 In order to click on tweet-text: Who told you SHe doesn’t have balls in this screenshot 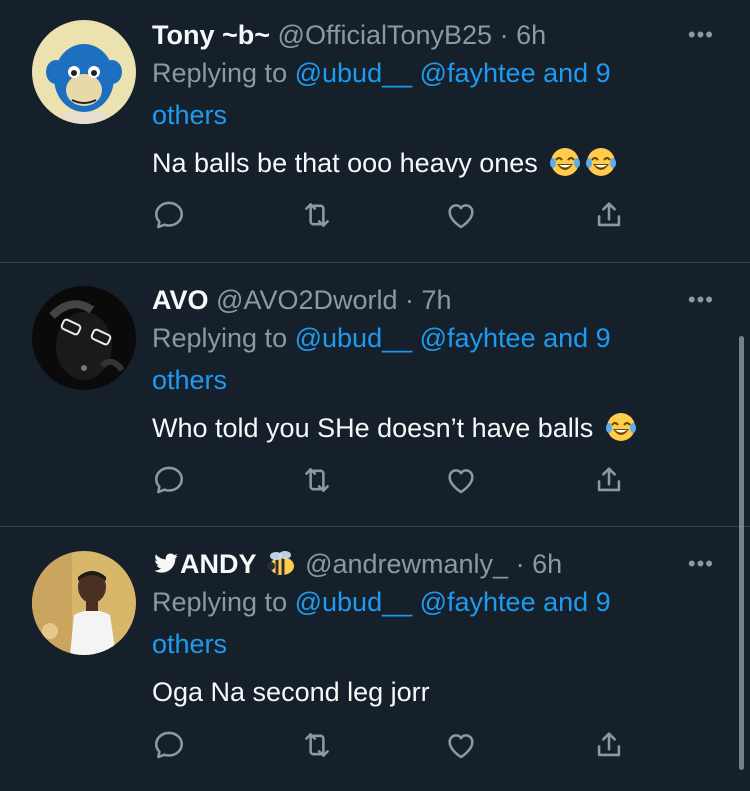, I will do `click(421, 428)`.